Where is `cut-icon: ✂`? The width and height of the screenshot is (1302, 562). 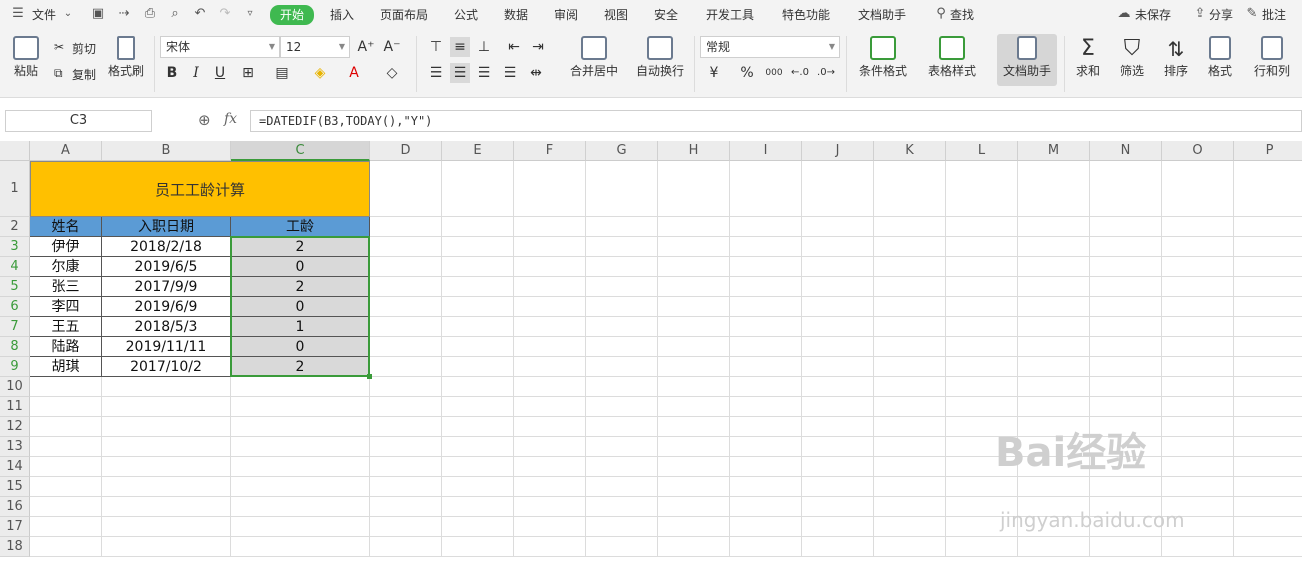
cut-icon: ✂ is located at coordinates (59, 47).